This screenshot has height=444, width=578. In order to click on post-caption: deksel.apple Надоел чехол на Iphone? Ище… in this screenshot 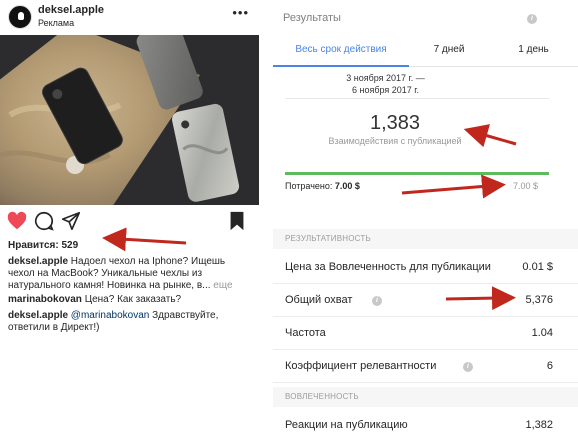, I will do `click(131, 274)`.